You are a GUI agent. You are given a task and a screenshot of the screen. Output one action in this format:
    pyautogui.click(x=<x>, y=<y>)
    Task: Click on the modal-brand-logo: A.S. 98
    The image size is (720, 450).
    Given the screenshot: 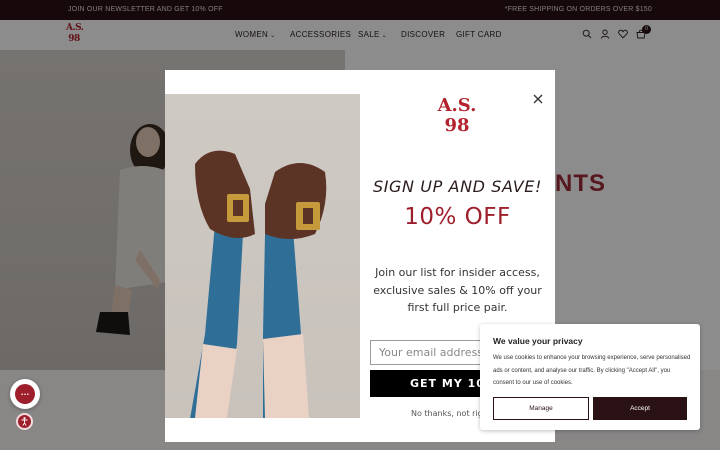 What is the action you would take?
    pyautogui.click(x=457, y=116)
    